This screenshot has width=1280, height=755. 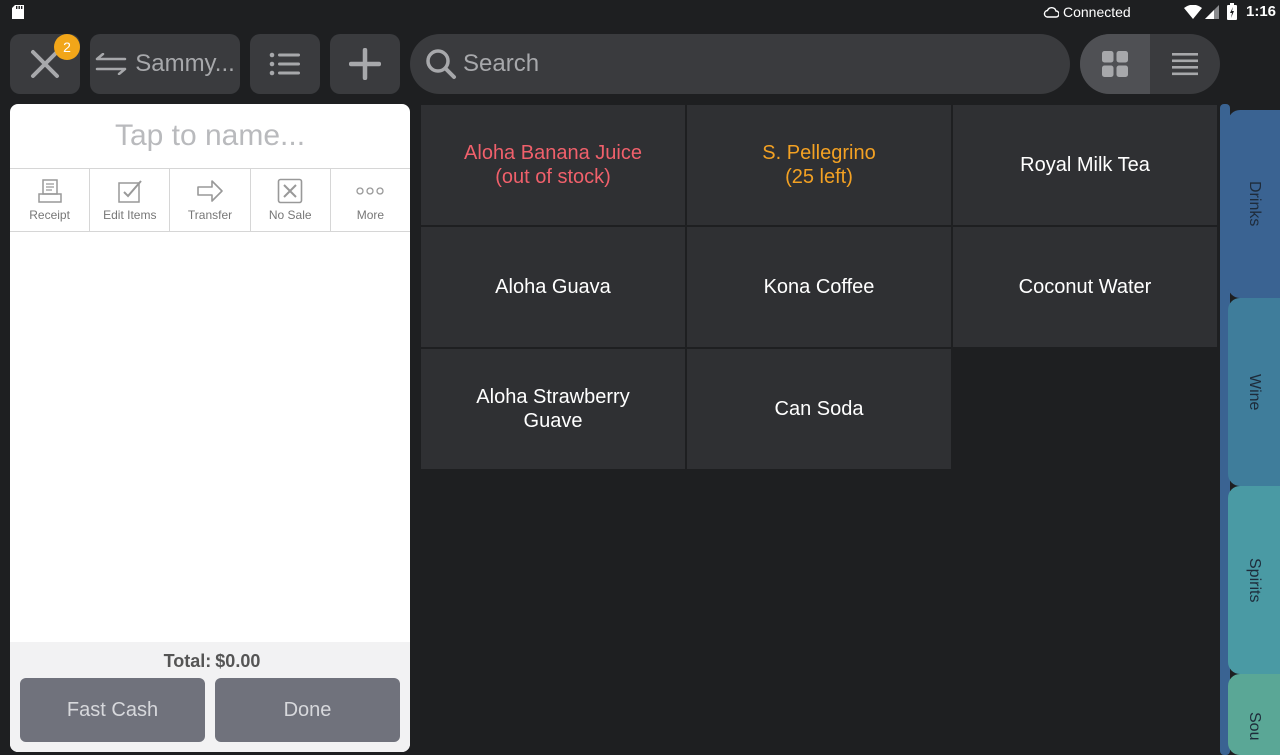 What do you see at coordinates (370, 215) in the screenshot?
I see `more-label: More` at bounding box center [370, 215].